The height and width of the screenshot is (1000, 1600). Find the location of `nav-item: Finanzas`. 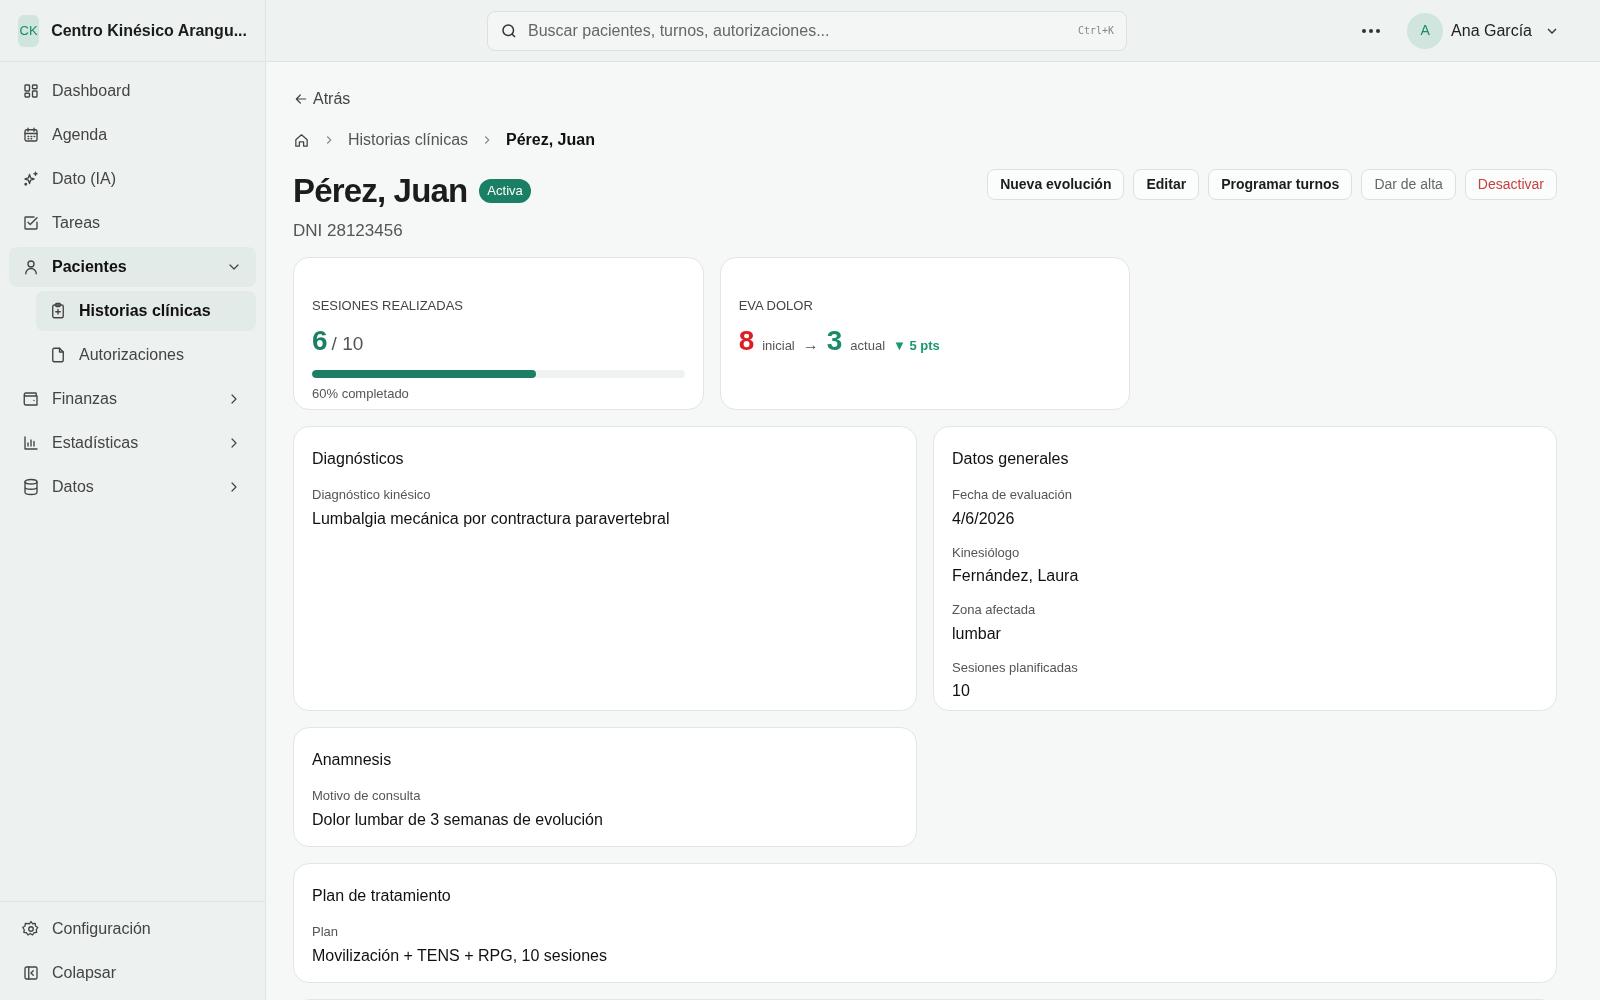

nav-item: Finanzas is located at coordinates (132, 399).